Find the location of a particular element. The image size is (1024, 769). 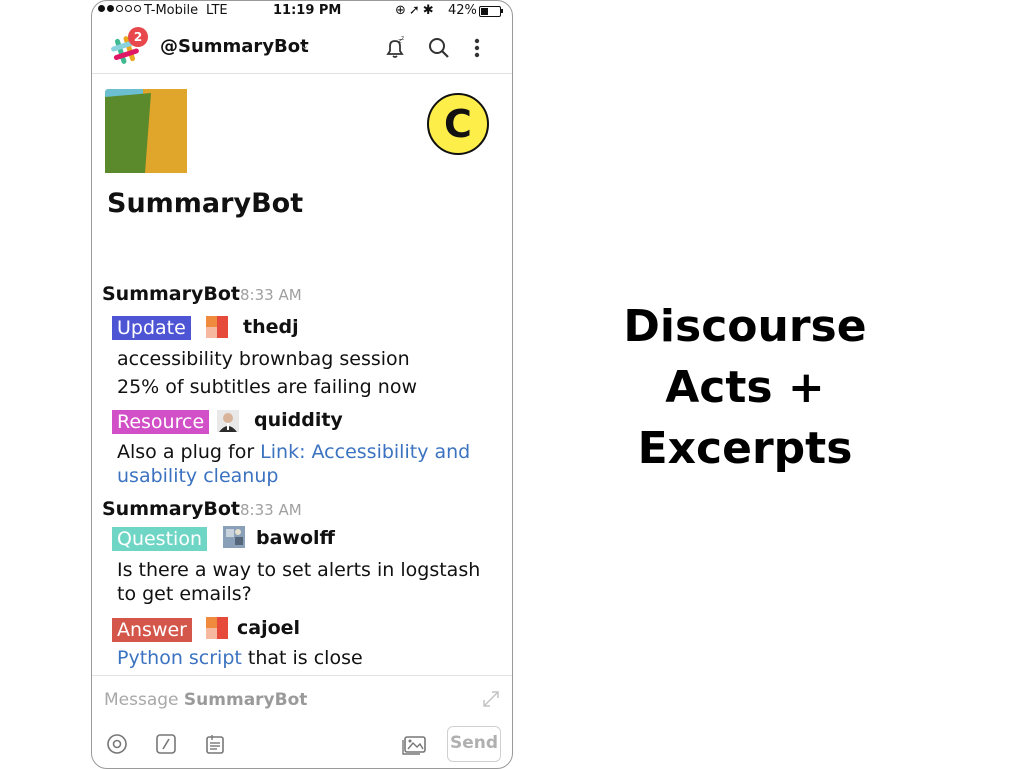

message-composer: Message SummaryBot Send is located at coordinates (302, 721).